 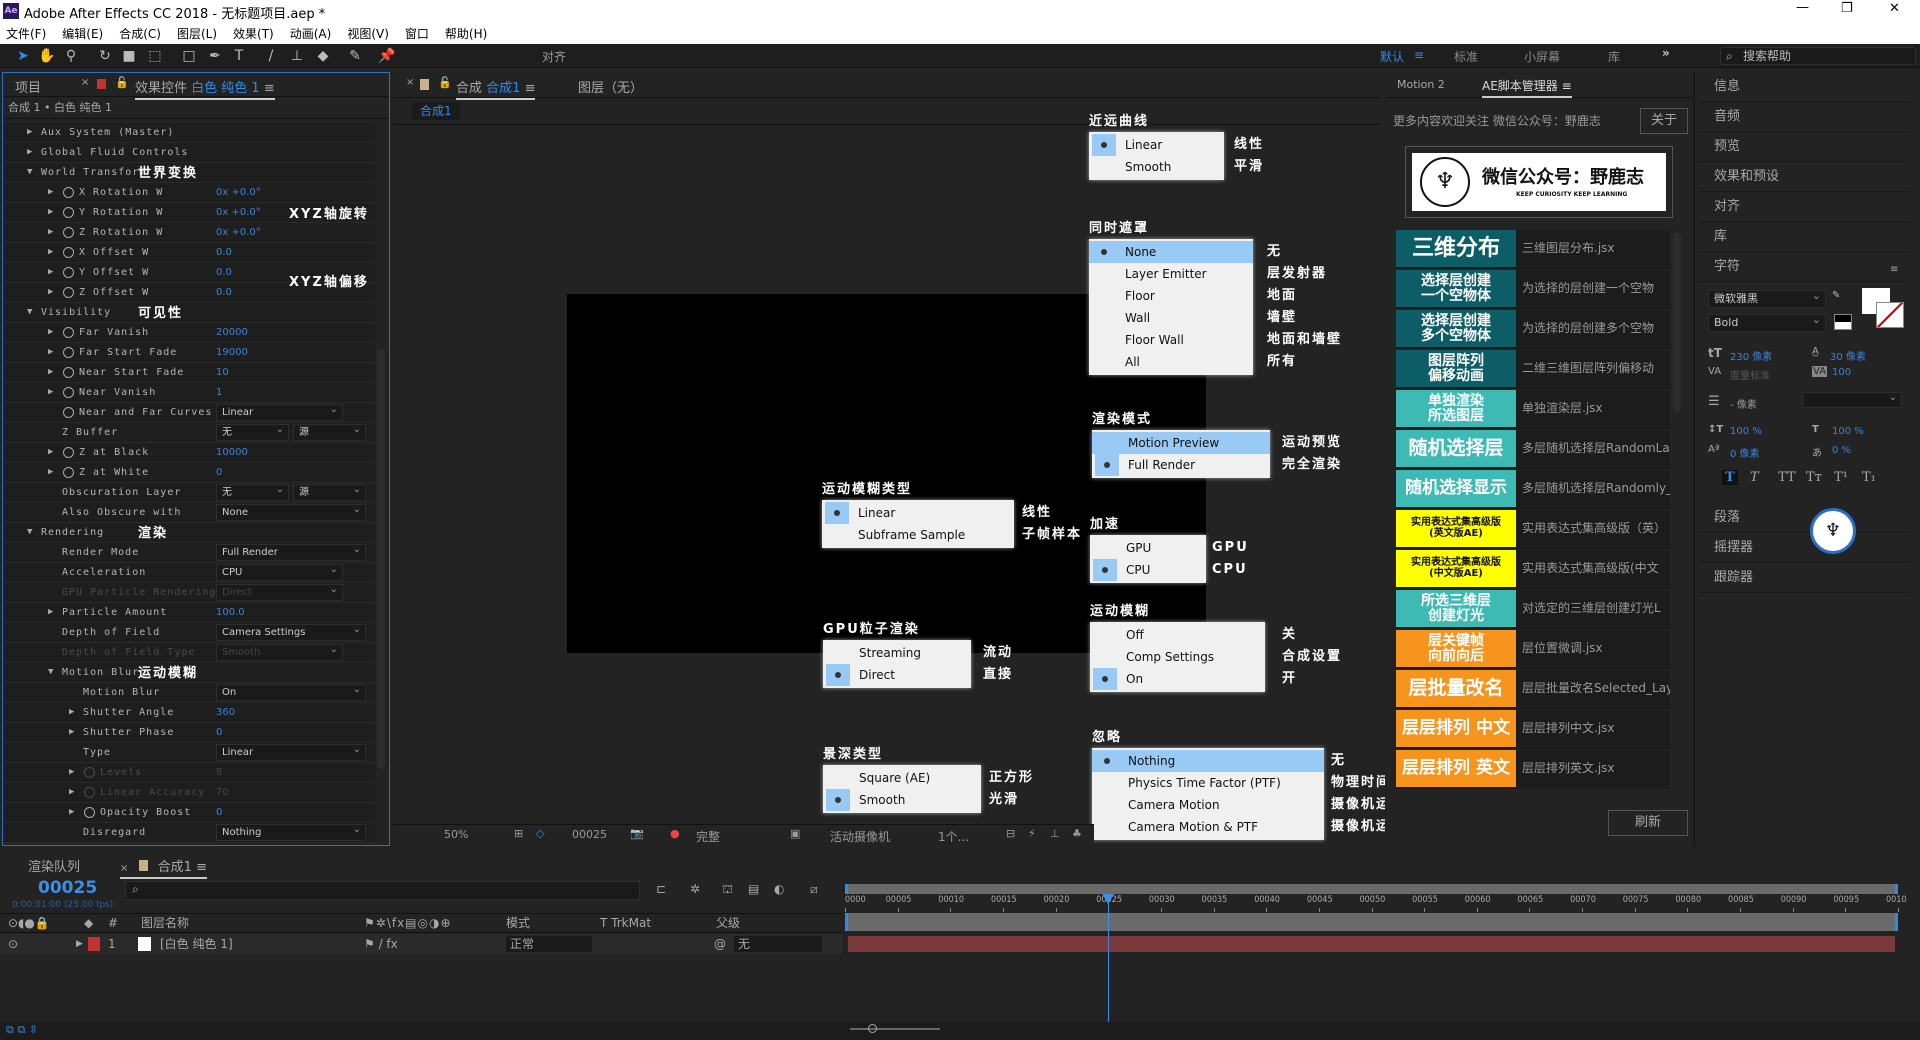 What do you see at coordinates (1841, 477) in the screenshot?
I see `text-style-button: T¹` at bounding box center [1841, 477].